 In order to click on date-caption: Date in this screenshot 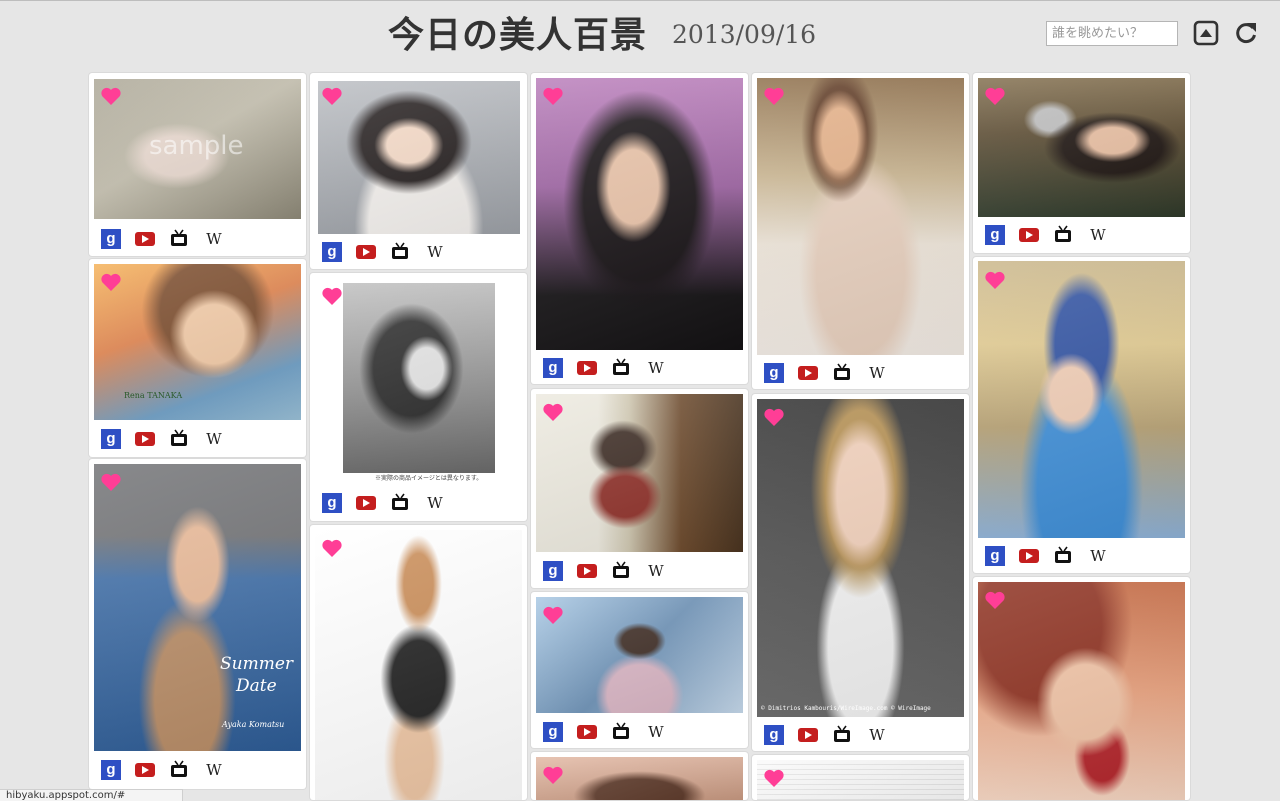, I will do `click(256, 686)`.